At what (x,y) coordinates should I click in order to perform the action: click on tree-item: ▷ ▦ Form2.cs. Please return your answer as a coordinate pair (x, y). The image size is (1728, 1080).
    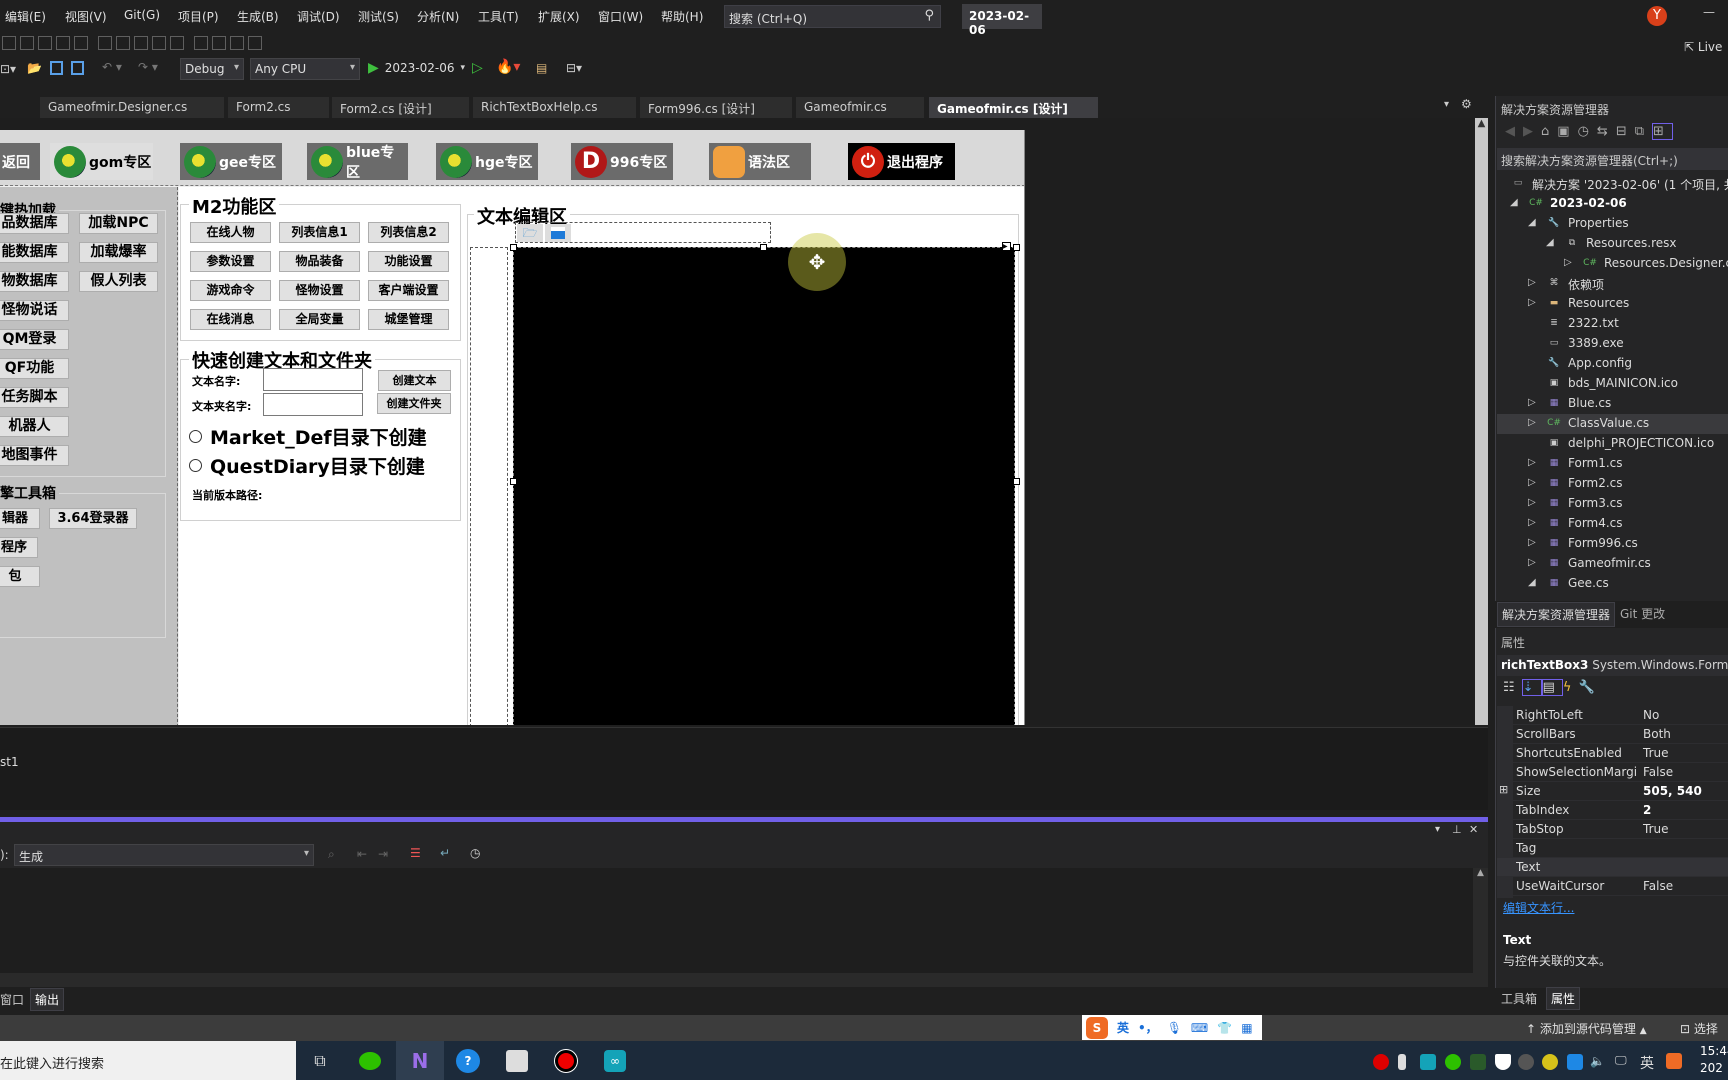
    Looking at the image, I should click on (1612, 484).